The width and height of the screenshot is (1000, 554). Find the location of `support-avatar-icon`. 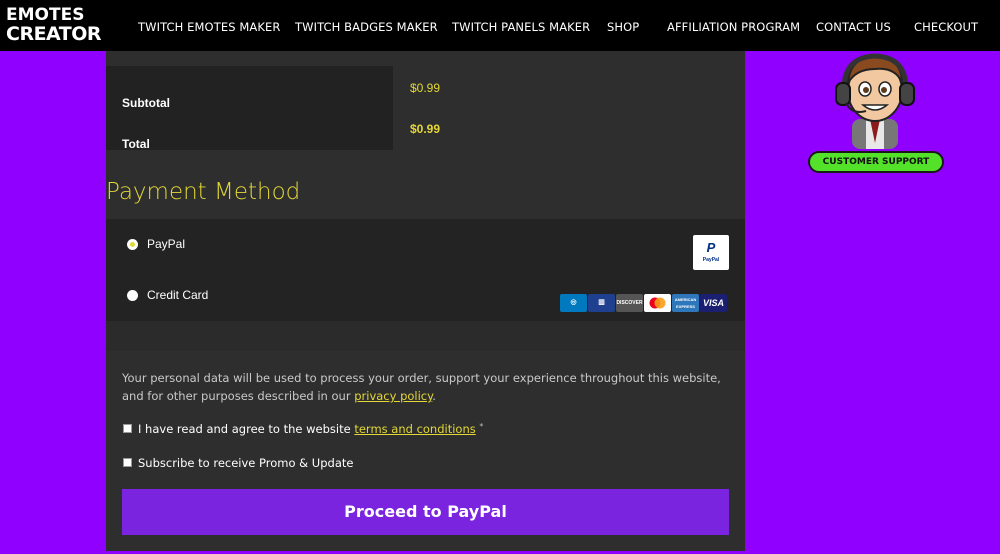

support-avatar-icon is located at coordinates (875, 101).